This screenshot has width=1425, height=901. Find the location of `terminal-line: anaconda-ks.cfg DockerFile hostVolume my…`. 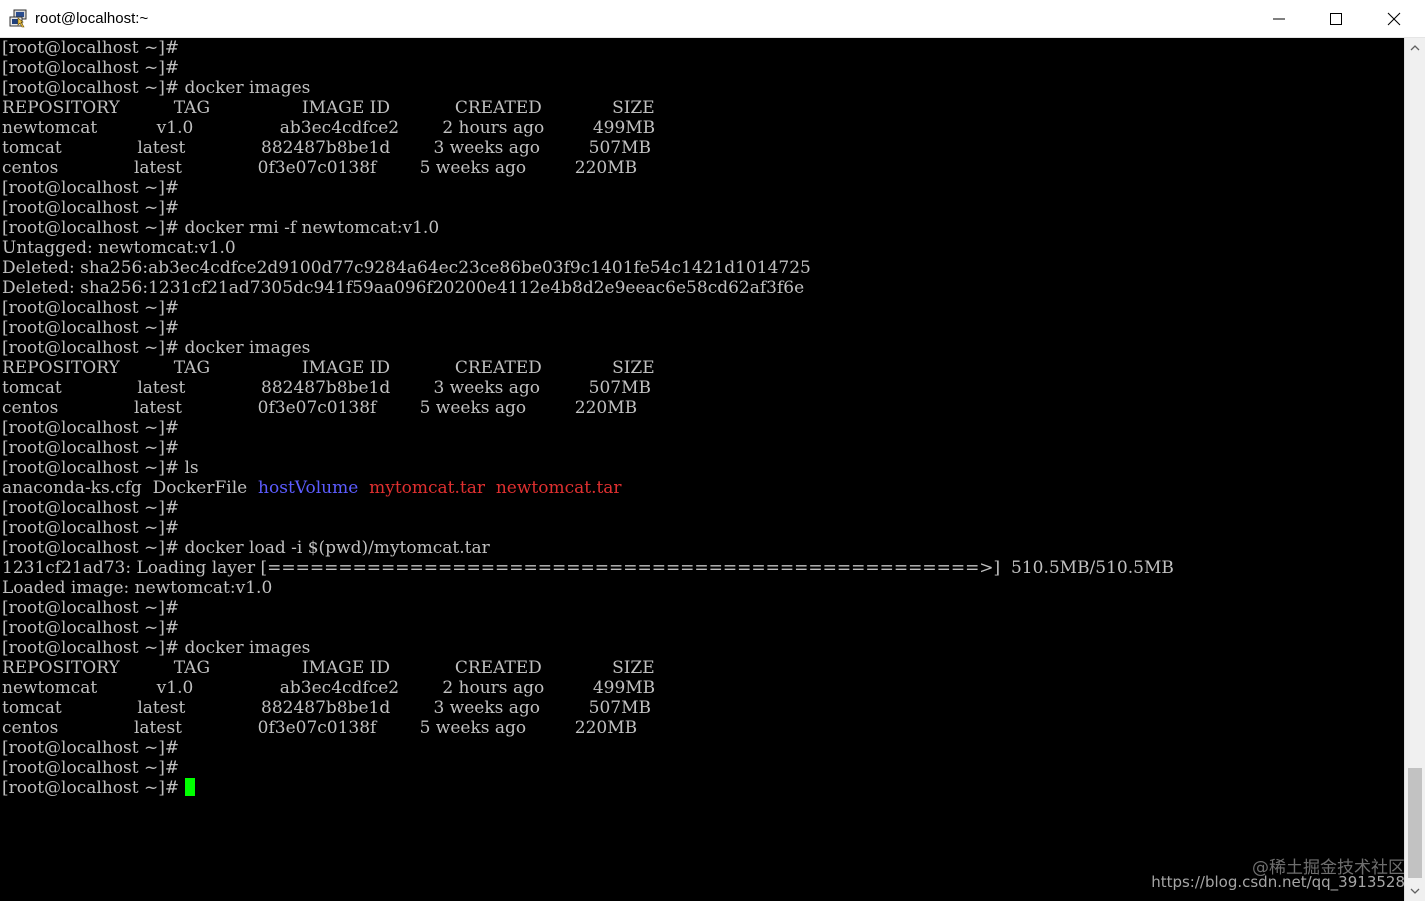

terminal-line: anaconda-ks.cfg DockerFile hostVolume my… is located at coordinates (588, 488).